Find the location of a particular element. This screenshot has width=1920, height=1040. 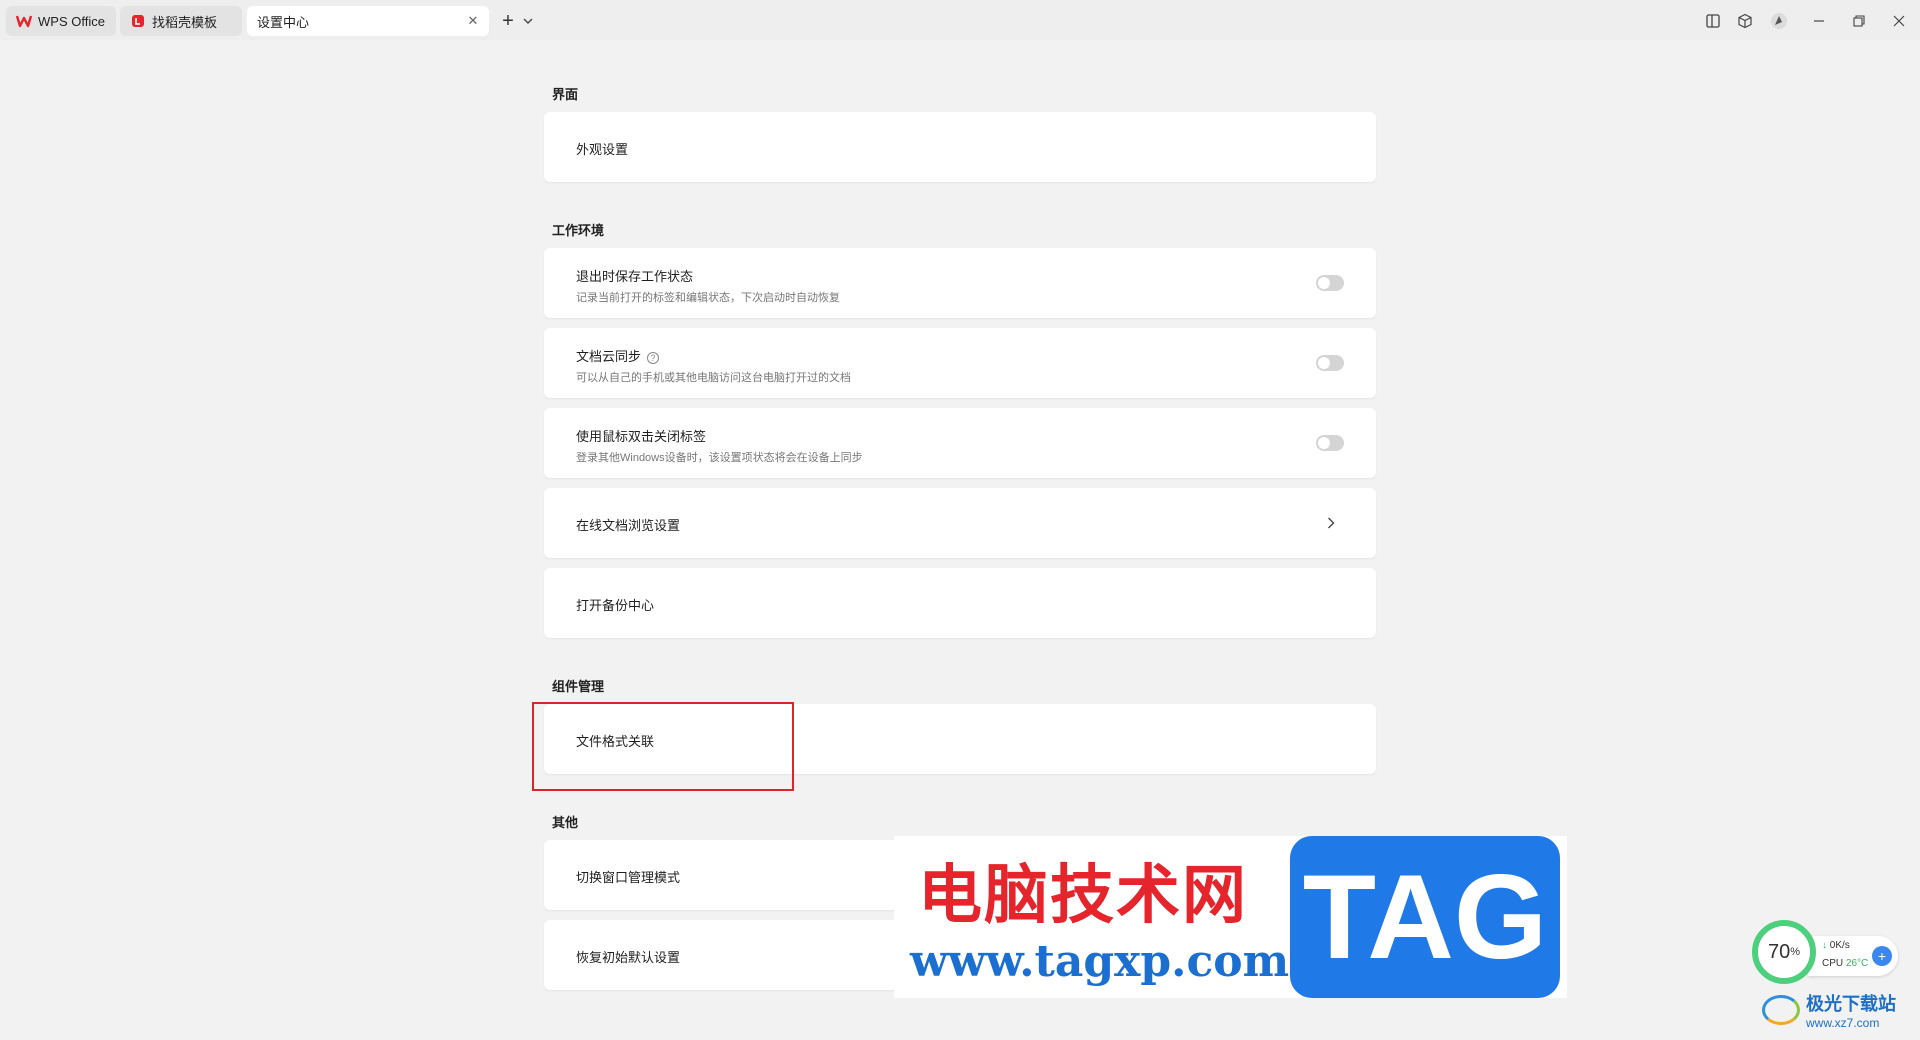

item-label: 退出时保存工作状态 is located at coordinates (635, 276).